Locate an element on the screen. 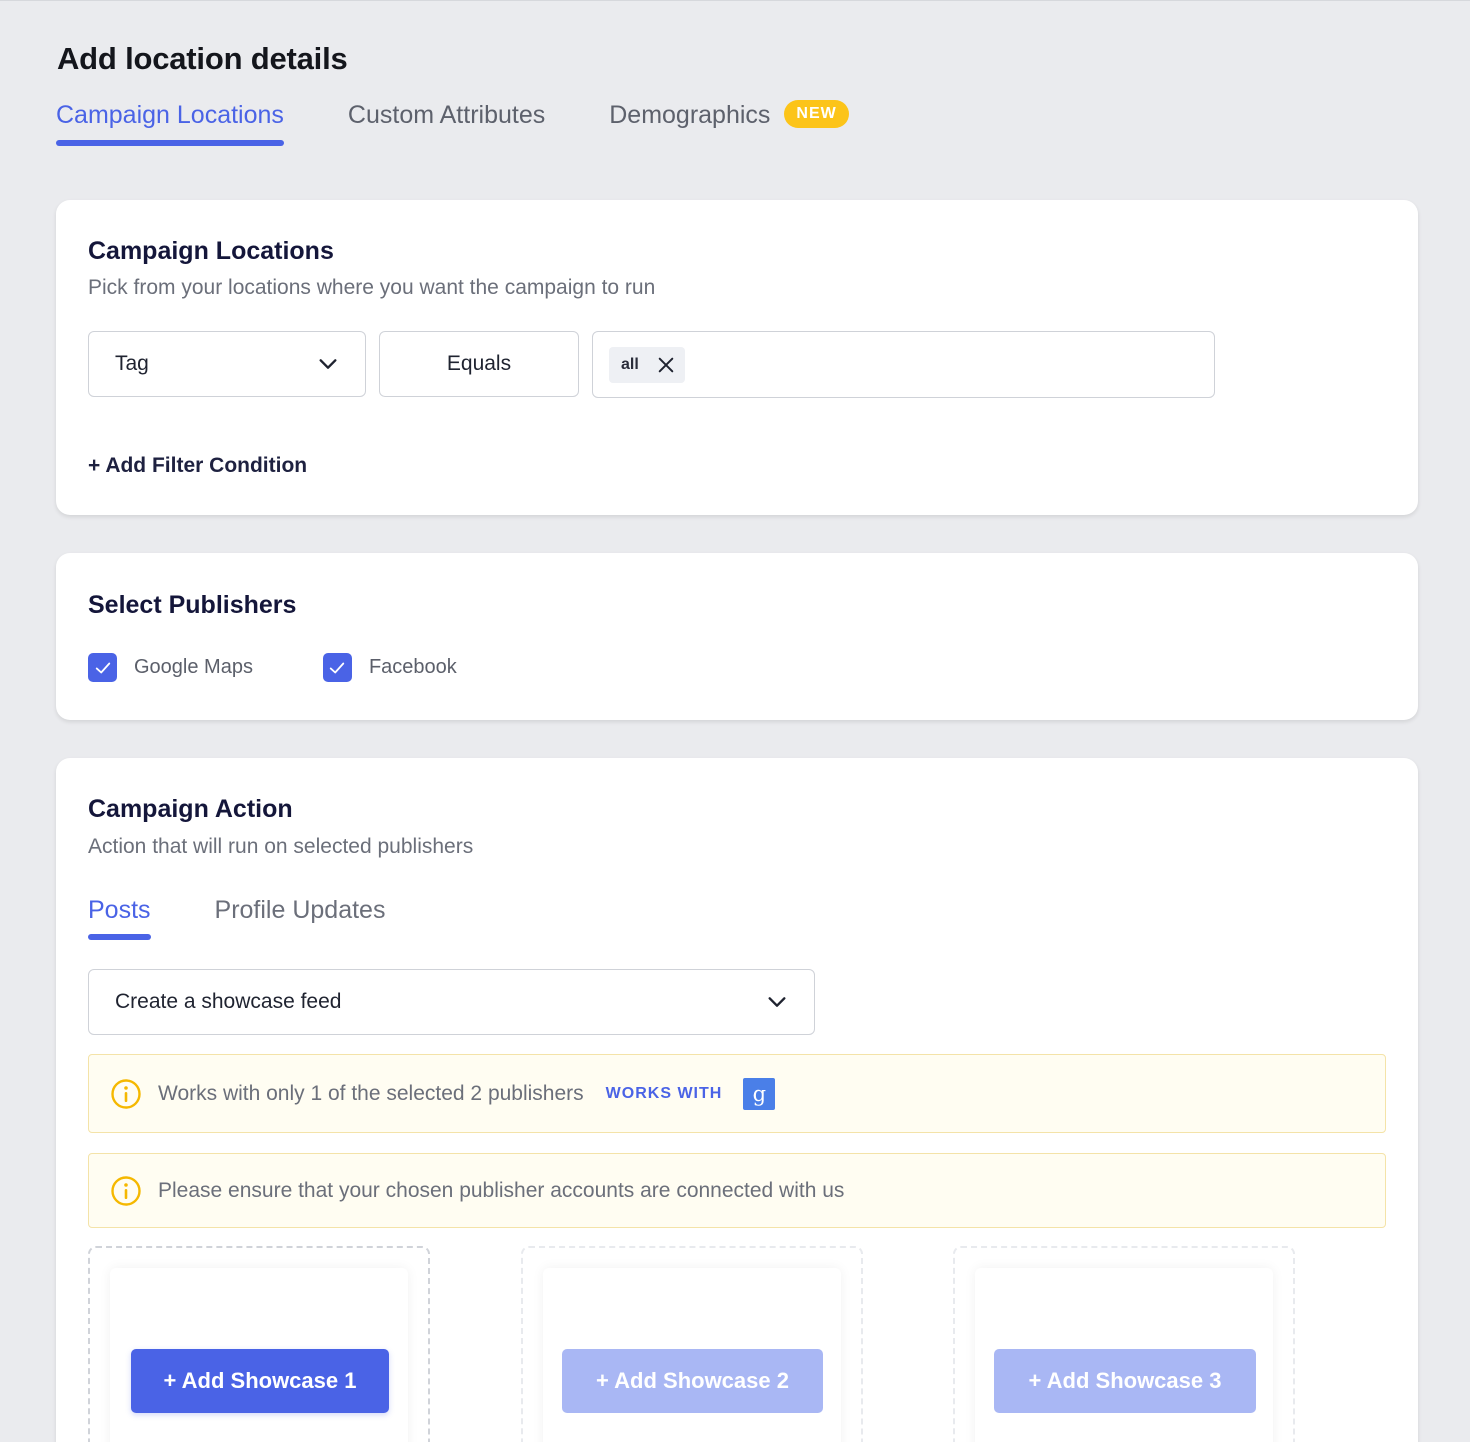  action-tabs: Posts Profile Updates is located at coordinates (268, 918).